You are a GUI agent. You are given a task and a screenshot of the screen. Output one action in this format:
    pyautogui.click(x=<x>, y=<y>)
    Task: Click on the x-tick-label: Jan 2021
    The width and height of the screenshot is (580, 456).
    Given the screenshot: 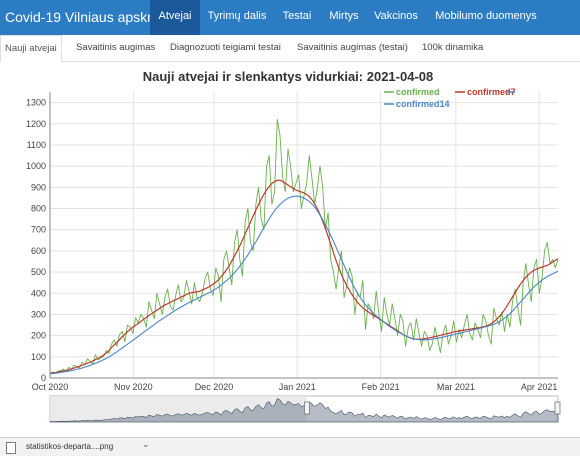 What is the action you would take?
    pyautogui.click(x=297, y=387)
    